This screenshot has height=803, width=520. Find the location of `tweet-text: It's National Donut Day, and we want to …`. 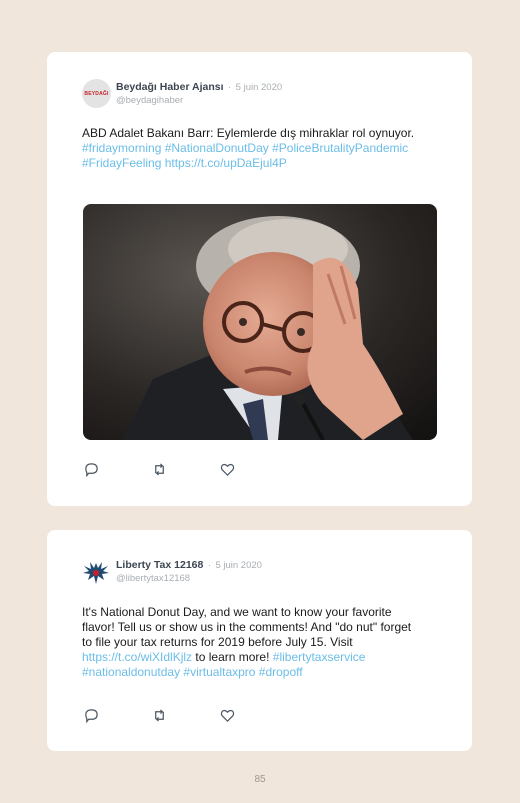

tweet-text: It's National Donut Day, and we want to … is located at coordinates (252, 642).